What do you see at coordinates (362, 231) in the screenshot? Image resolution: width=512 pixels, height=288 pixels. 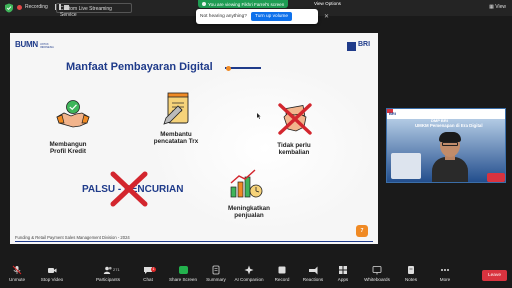 I see `page-number-badge: 7` at bounding box center [362, 231].